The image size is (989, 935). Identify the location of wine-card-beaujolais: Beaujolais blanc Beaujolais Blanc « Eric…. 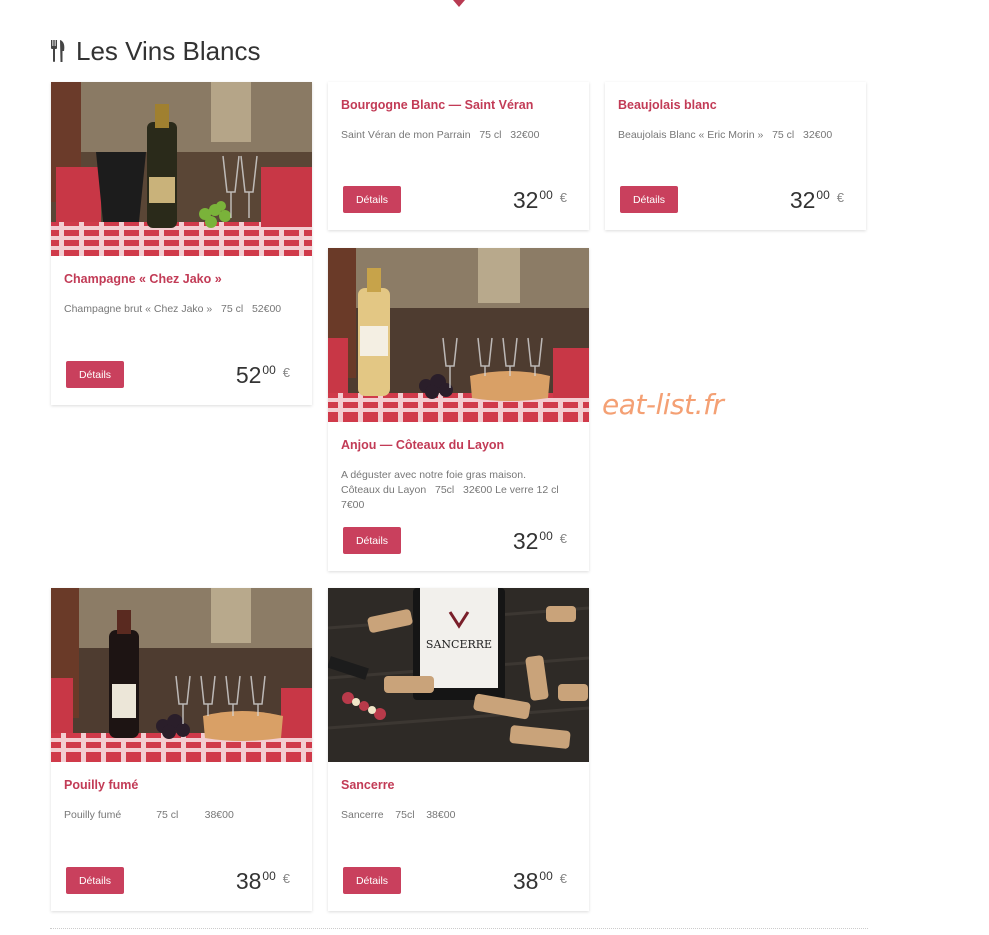
(735, 156).